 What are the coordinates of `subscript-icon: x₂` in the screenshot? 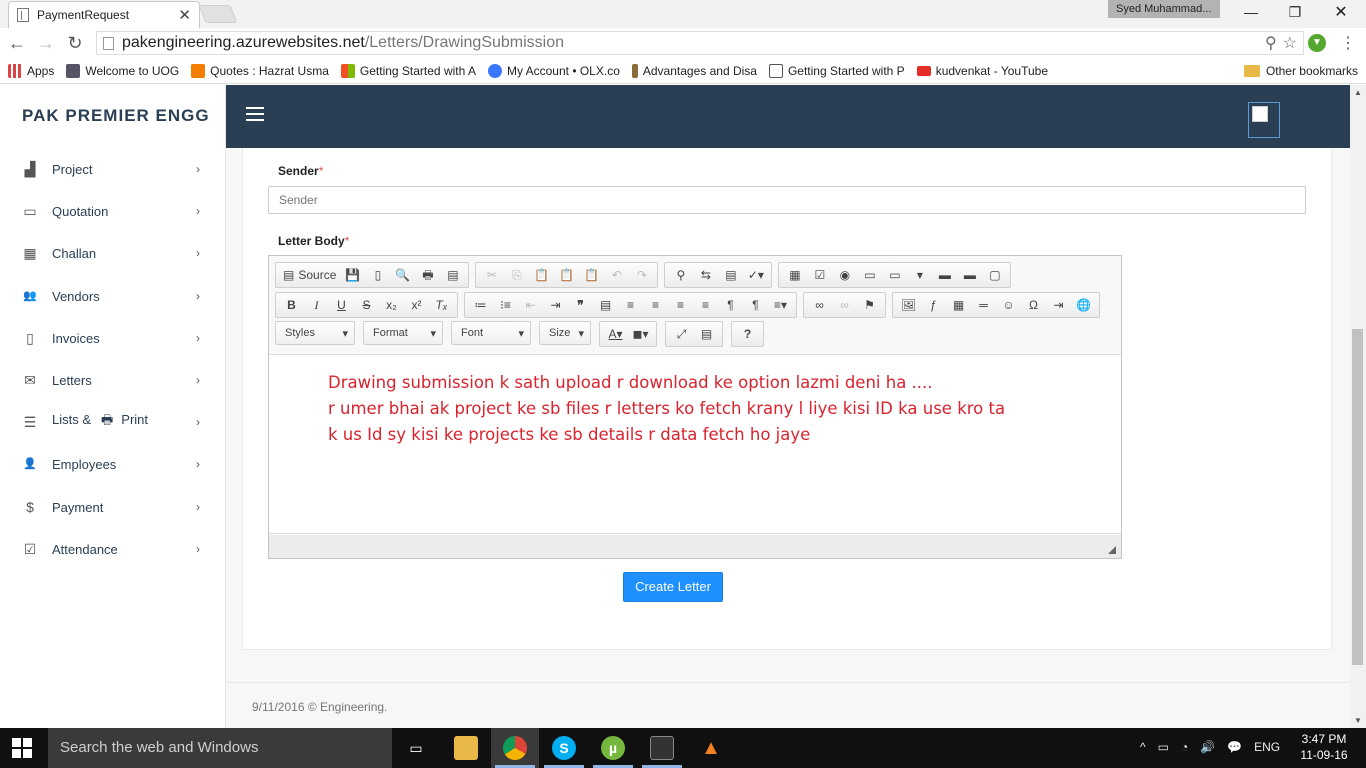 It's located at (391, 305).